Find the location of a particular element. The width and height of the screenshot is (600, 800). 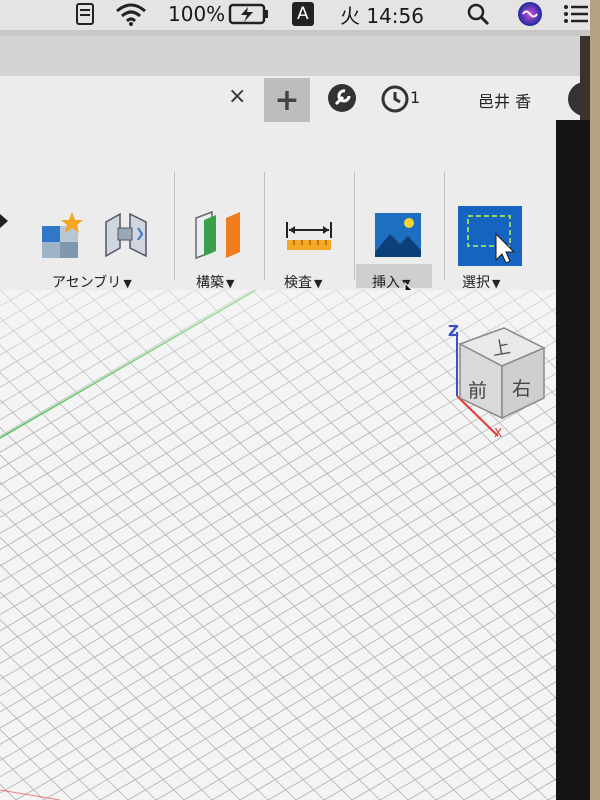

siri-icon is located at coordinates (530, 14).